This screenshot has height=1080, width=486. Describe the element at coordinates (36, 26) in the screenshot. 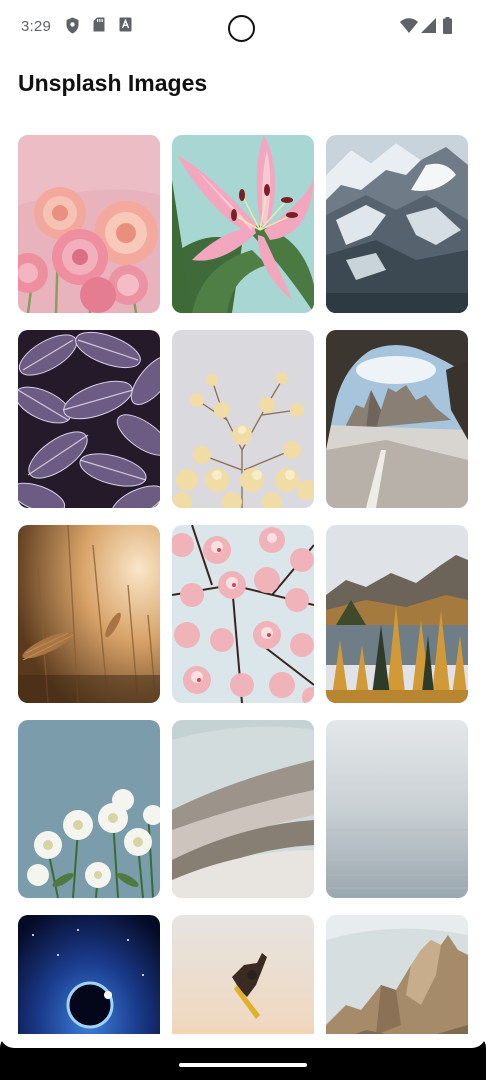

I see `status-time: 3:29` at that location.